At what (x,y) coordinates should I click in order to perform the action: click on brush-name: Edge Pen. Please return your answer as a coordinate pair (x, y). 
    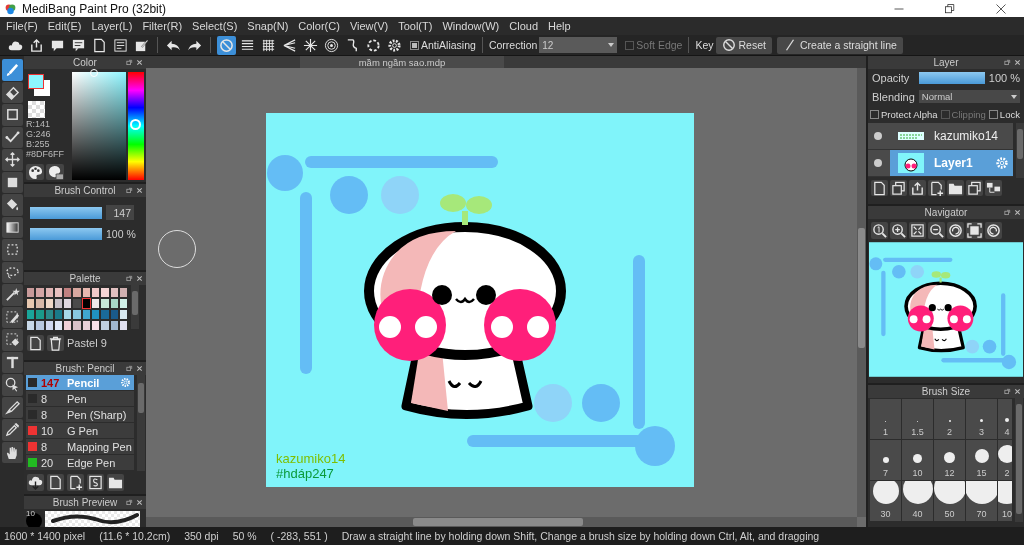
    Looking at the image, I should click on (92, 462).